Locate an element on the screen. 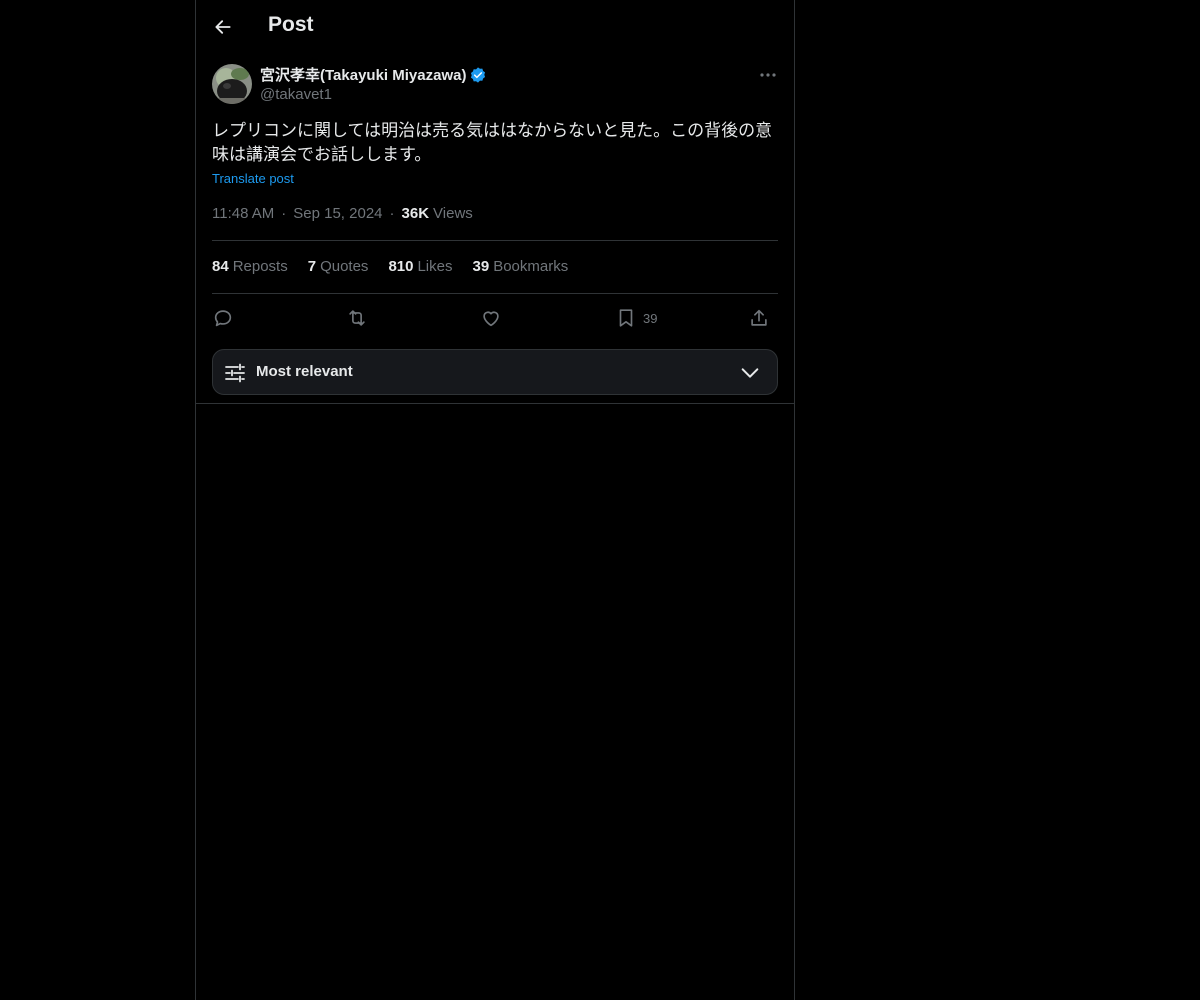 The height and width of the screenshot is (1000, 1200). back-button is located at coordinates (223, 27).